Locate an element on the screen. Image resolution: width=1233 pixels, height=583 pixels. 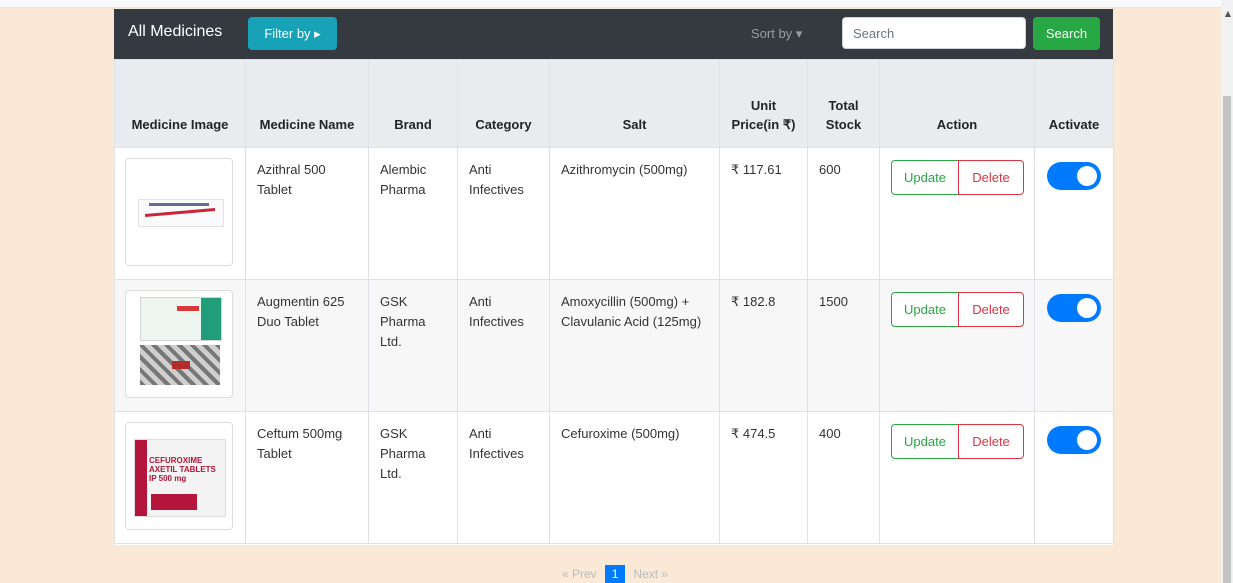
azithral-package-image is located at coordinates (181, 213).